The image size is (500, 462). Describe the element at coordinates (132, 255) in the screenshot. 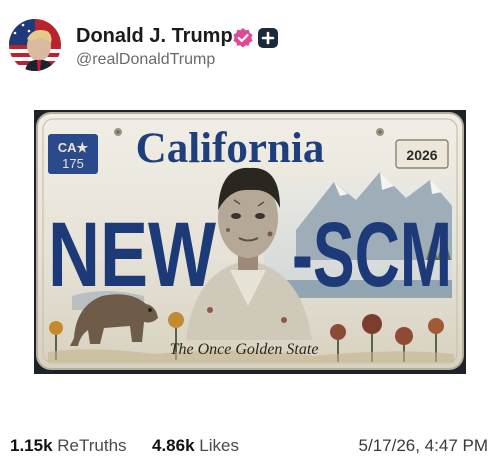

I see `plate-number-left: NEW` at that location.